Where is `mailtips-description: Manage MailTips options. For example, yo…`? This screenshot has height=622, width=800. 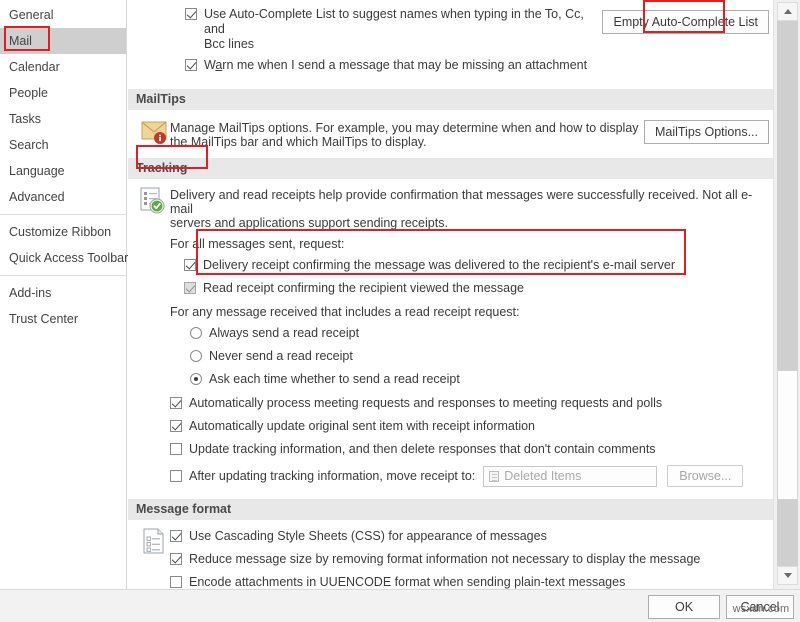
mailtips-description: Manage MailTips options. For example, yo… is located at coordinates (407, 135).